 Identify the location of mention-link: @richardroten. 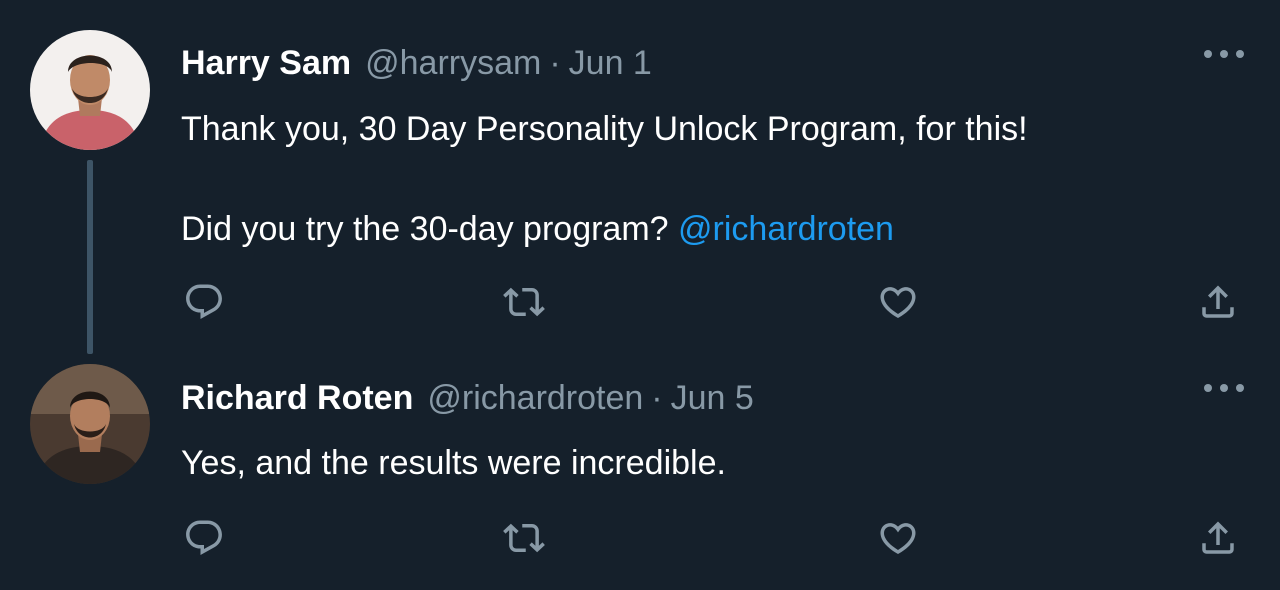
(786, 229).